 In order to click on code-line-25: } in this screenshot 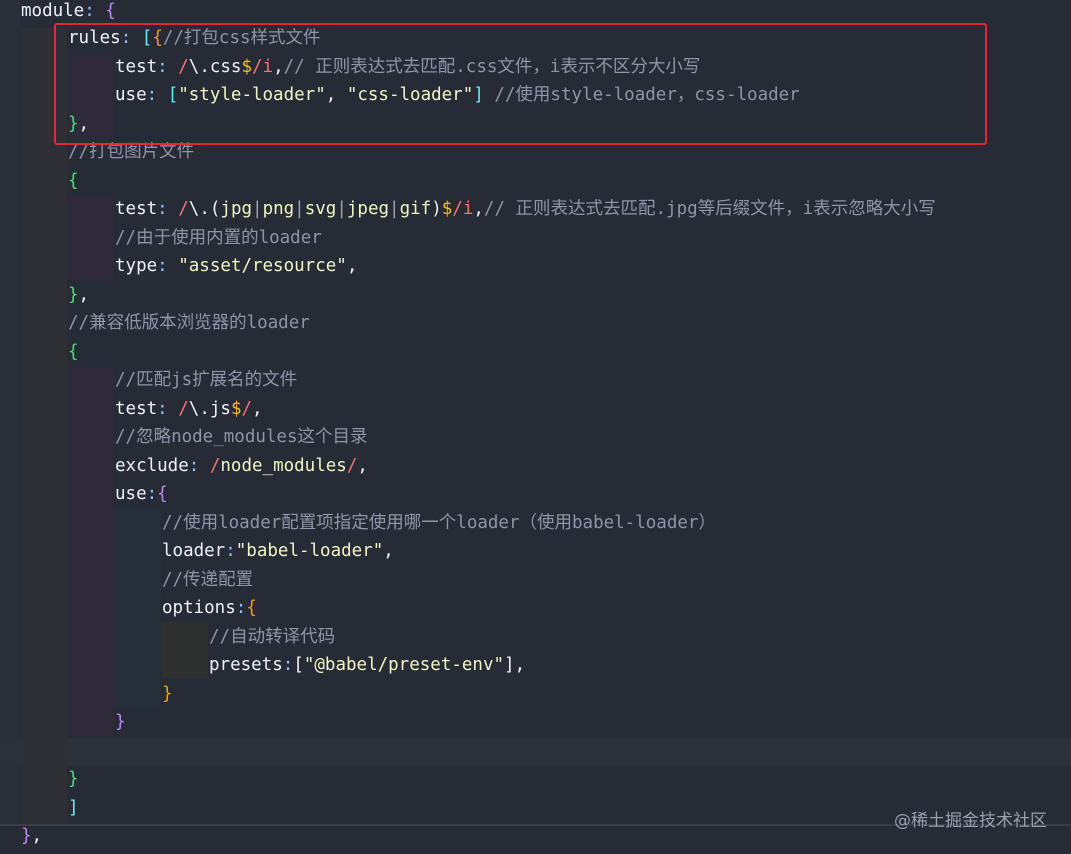, I will do `click(167, 694)`.